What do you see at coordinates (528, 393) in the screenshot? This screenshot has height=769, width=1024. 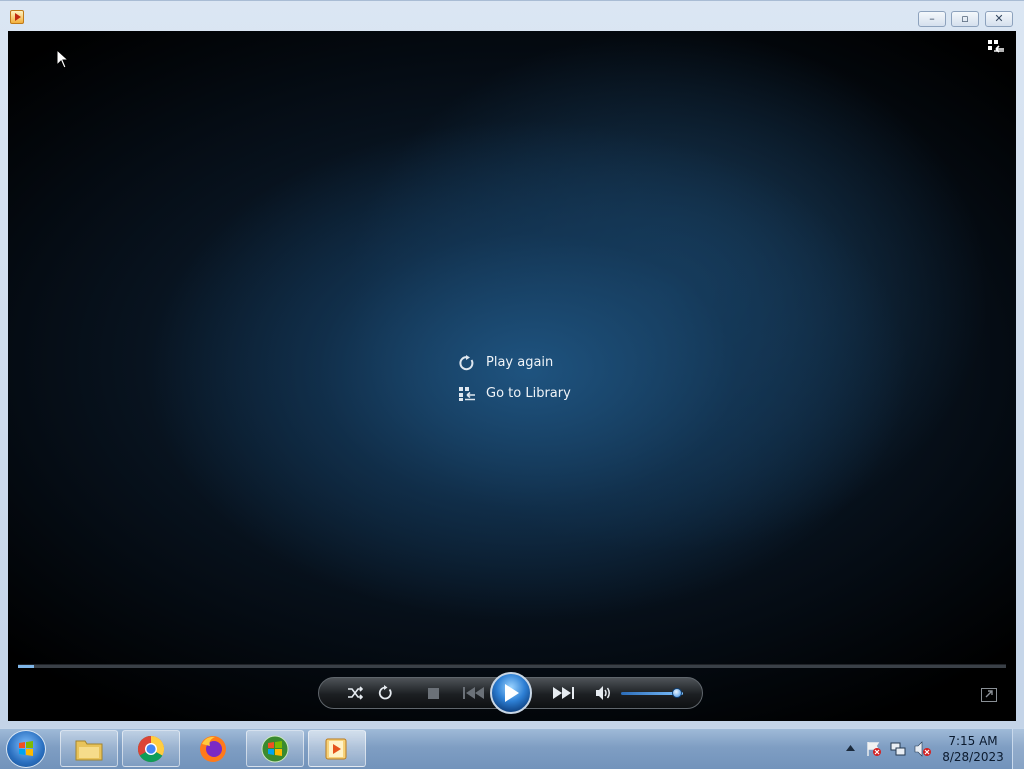 I see `go-to-library-label: Go to Library` at bounding box center [528, 393].